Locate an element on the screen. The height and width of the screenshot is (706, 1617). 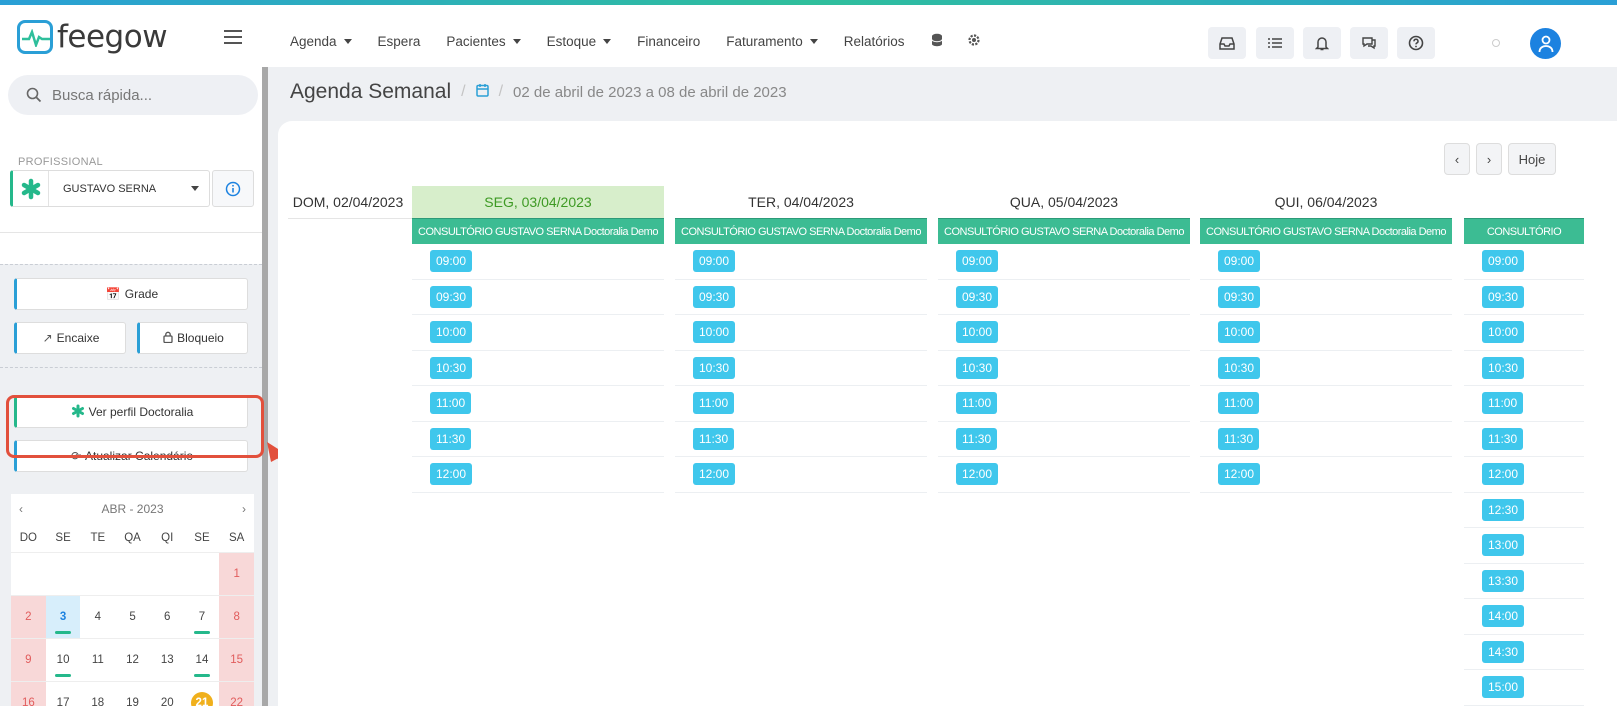
calendar-day: 4 is located at coordinates (97, 617).